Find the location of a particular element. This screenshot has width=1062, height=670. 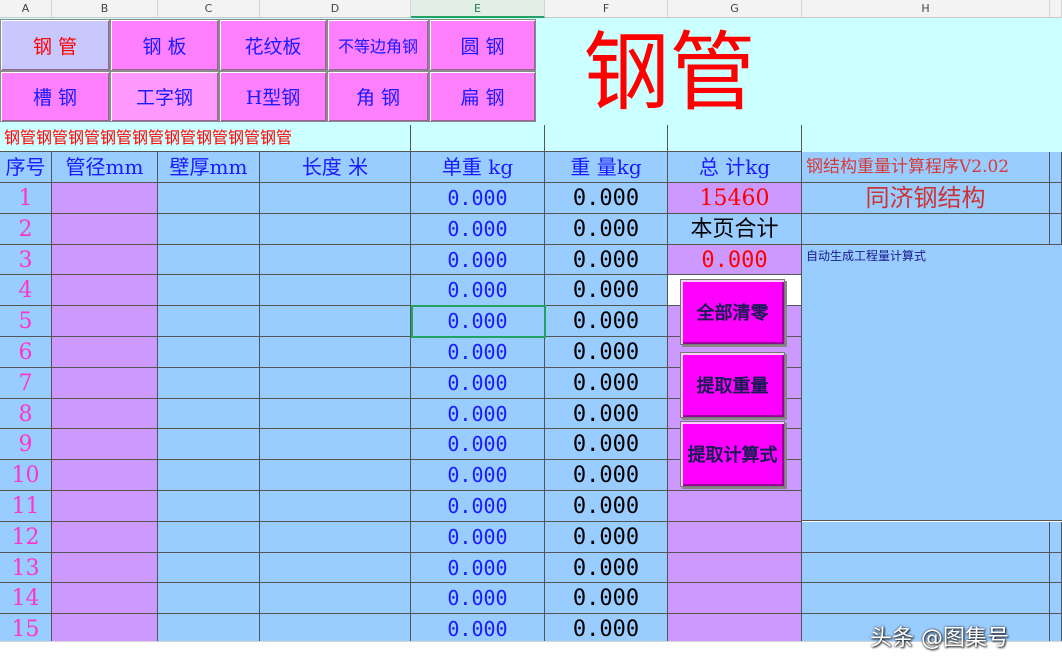

nav-button-row2-1: 工字钢 is located at coordinates (164, 96).